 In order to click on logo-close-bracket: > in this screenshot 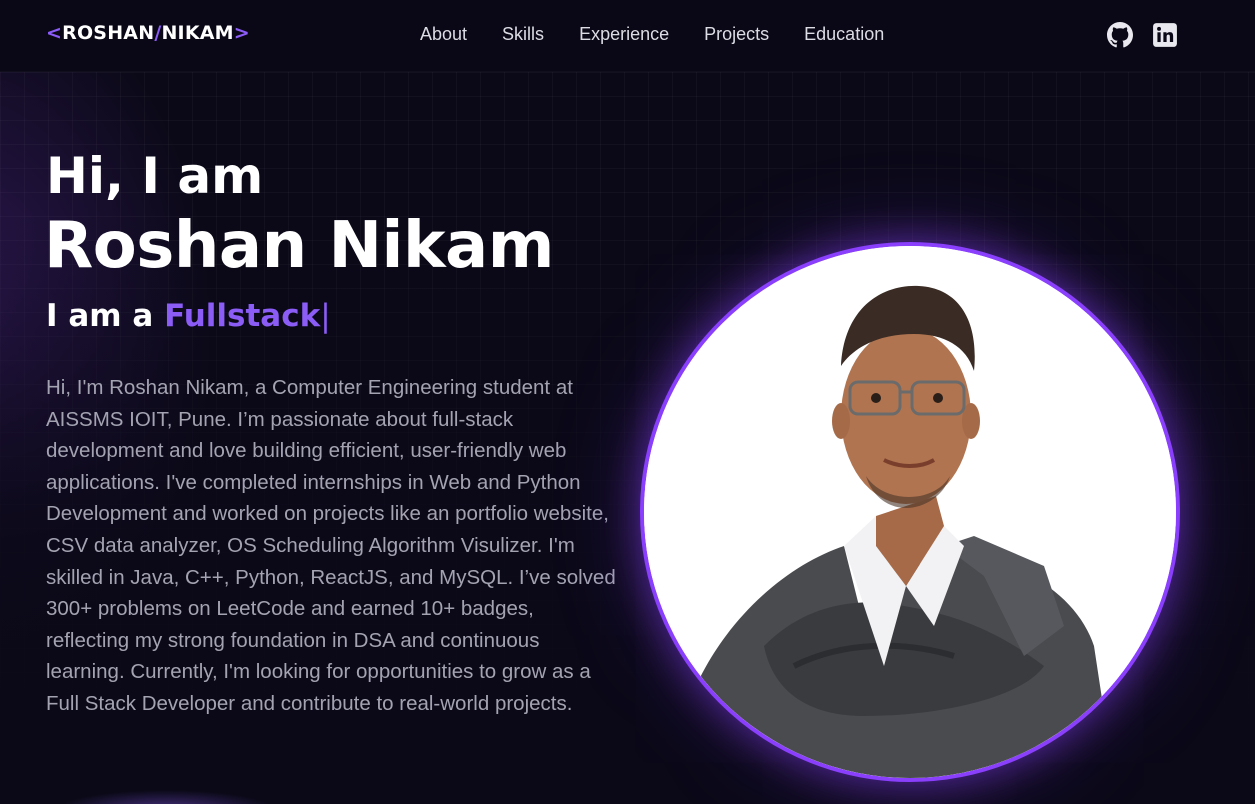, I will do `click(241, 33)`.